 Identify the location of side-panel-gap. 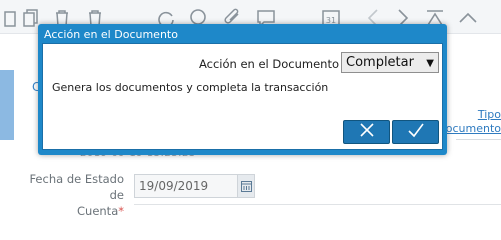
(7, 174).